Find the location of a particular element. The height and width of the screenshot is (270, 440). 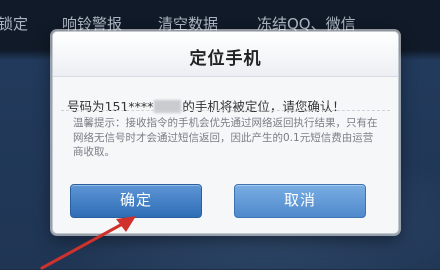

nav-item-lock: 锁定 is located at coordinates (14, 23).